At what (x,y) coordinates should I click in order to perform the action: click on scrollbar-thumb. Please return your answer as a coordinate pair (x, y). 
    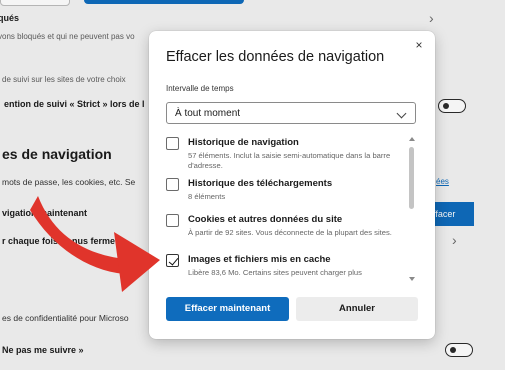
    Looking at the image, I should click on (411, 178).